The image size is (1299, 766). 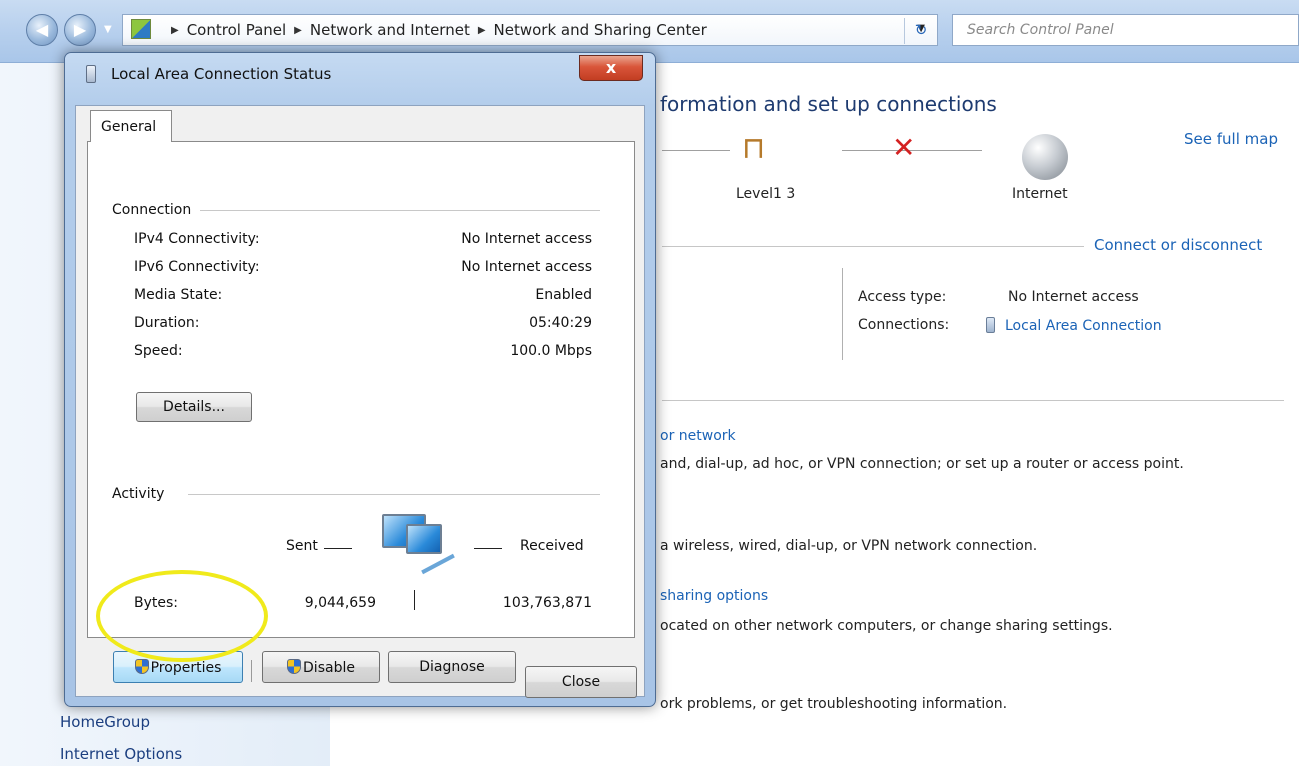 What do you see at coordinates (338, 548) in the screenshot?
I see `sent-line` at bounding box center [338, 548].